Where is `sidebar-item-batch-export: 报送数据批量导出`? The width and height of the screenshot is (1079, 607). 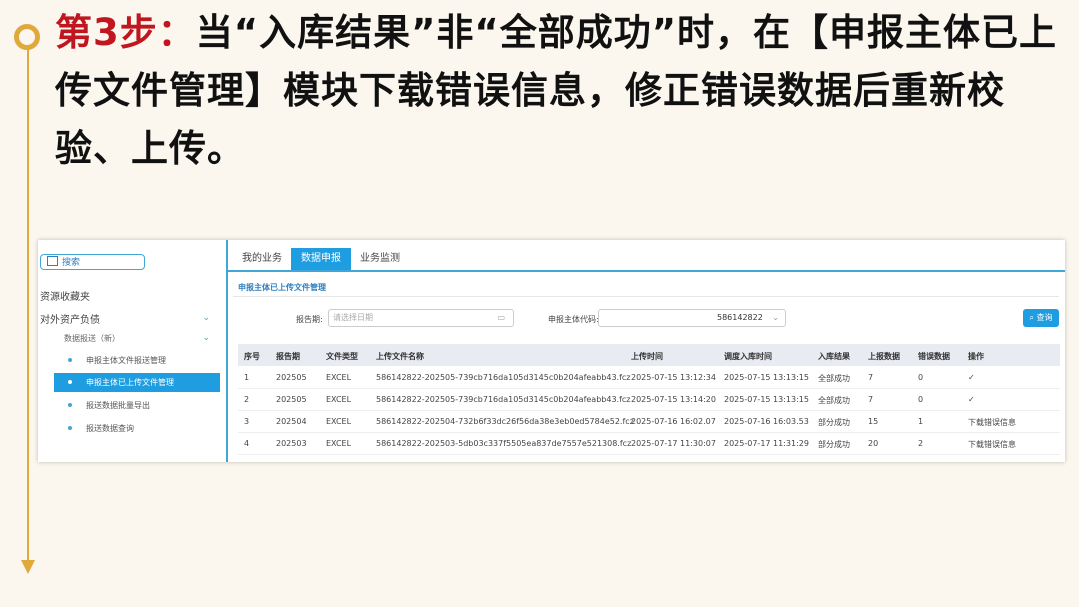 sidebar-item-batch-export: 报送数据批量导出 is located at coordinates (137, 405).